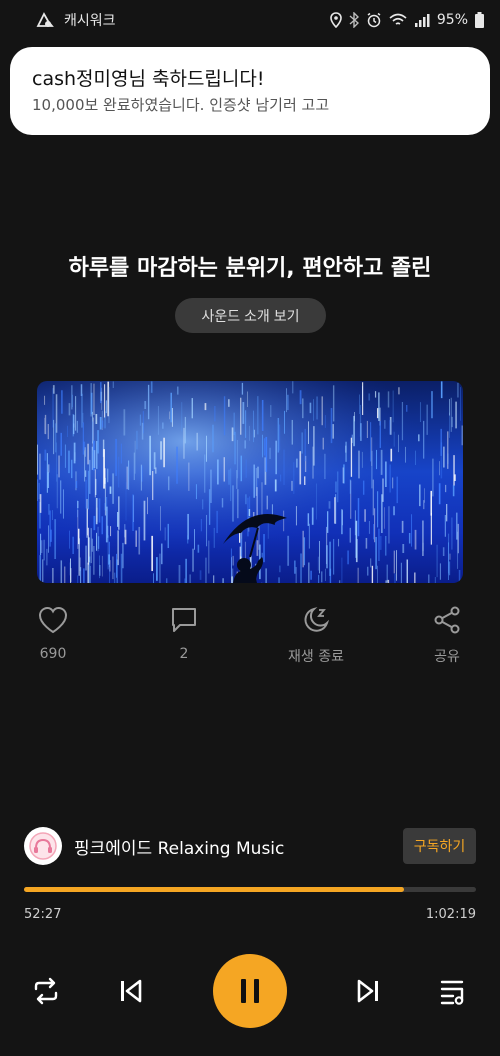 This screenshot has height=1056, width=500. What do you see at coordinates (179, 846) in the screenshot?
I see `channel-name: 핑크에이드 Relaxing Music` at bounding box center [179, 846].